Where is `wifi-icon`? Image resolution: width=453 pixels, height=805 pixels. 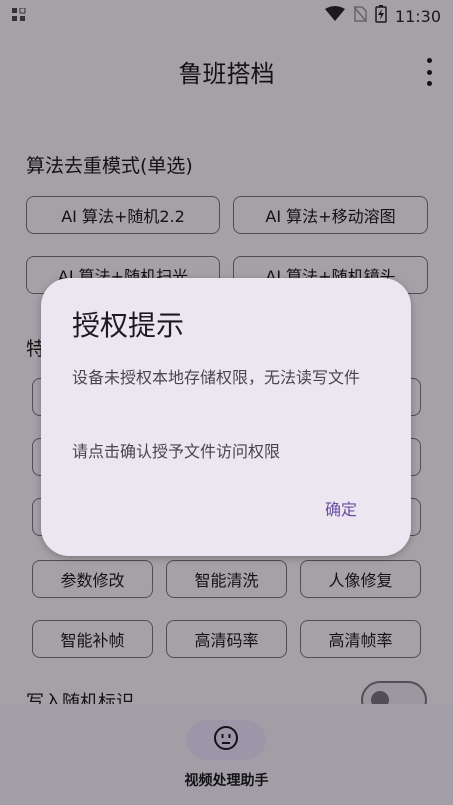 wifi-icon is located at coordinates (334, 16).